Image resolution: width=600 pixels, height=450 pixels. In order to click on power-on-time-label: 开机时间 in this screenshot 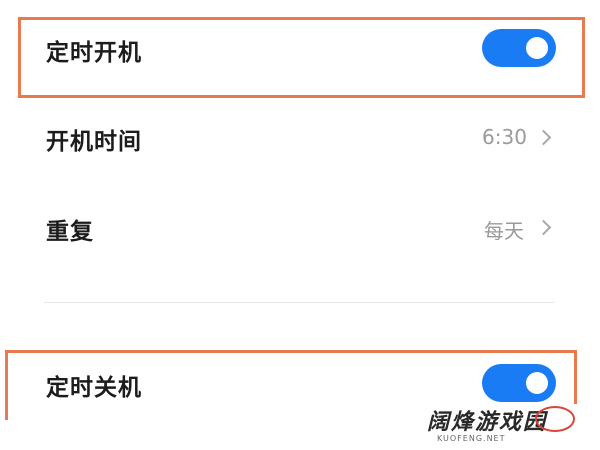, I will do `click(94, 142)`.